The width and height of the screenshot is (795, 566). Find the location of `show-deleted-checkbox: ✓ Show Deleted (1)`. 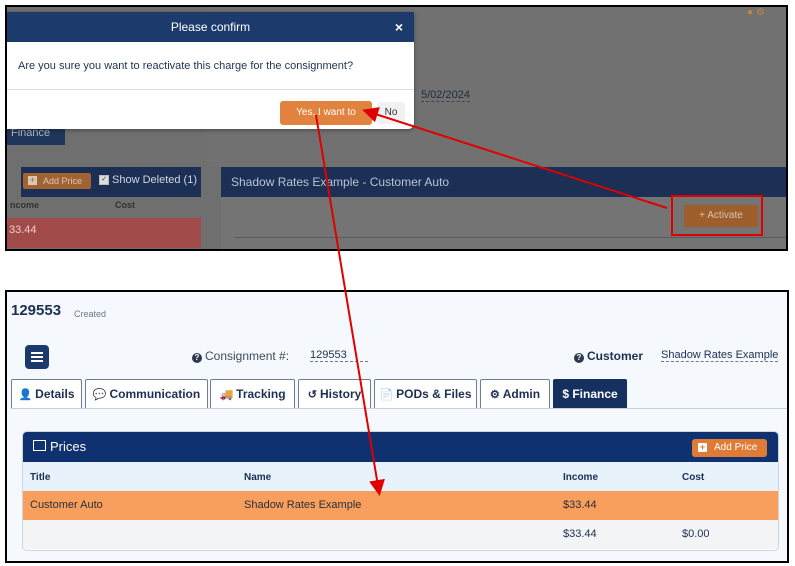

show-deleted-checkbox: ✓ Show Deleted (1) is located at coordinates (148, 180).